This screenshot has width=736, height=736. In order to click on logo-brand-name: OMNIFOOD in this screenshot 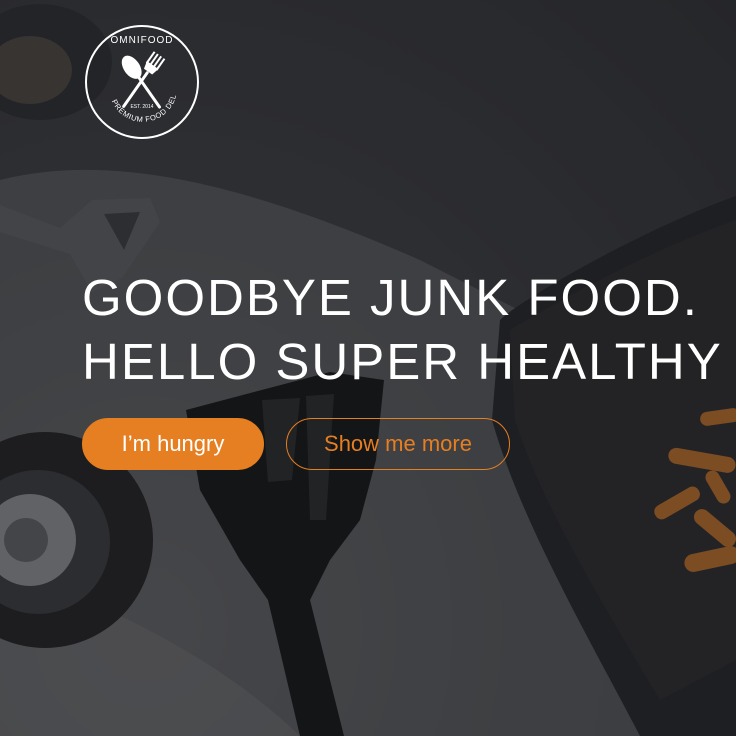, I will do `click(142, 40)`.